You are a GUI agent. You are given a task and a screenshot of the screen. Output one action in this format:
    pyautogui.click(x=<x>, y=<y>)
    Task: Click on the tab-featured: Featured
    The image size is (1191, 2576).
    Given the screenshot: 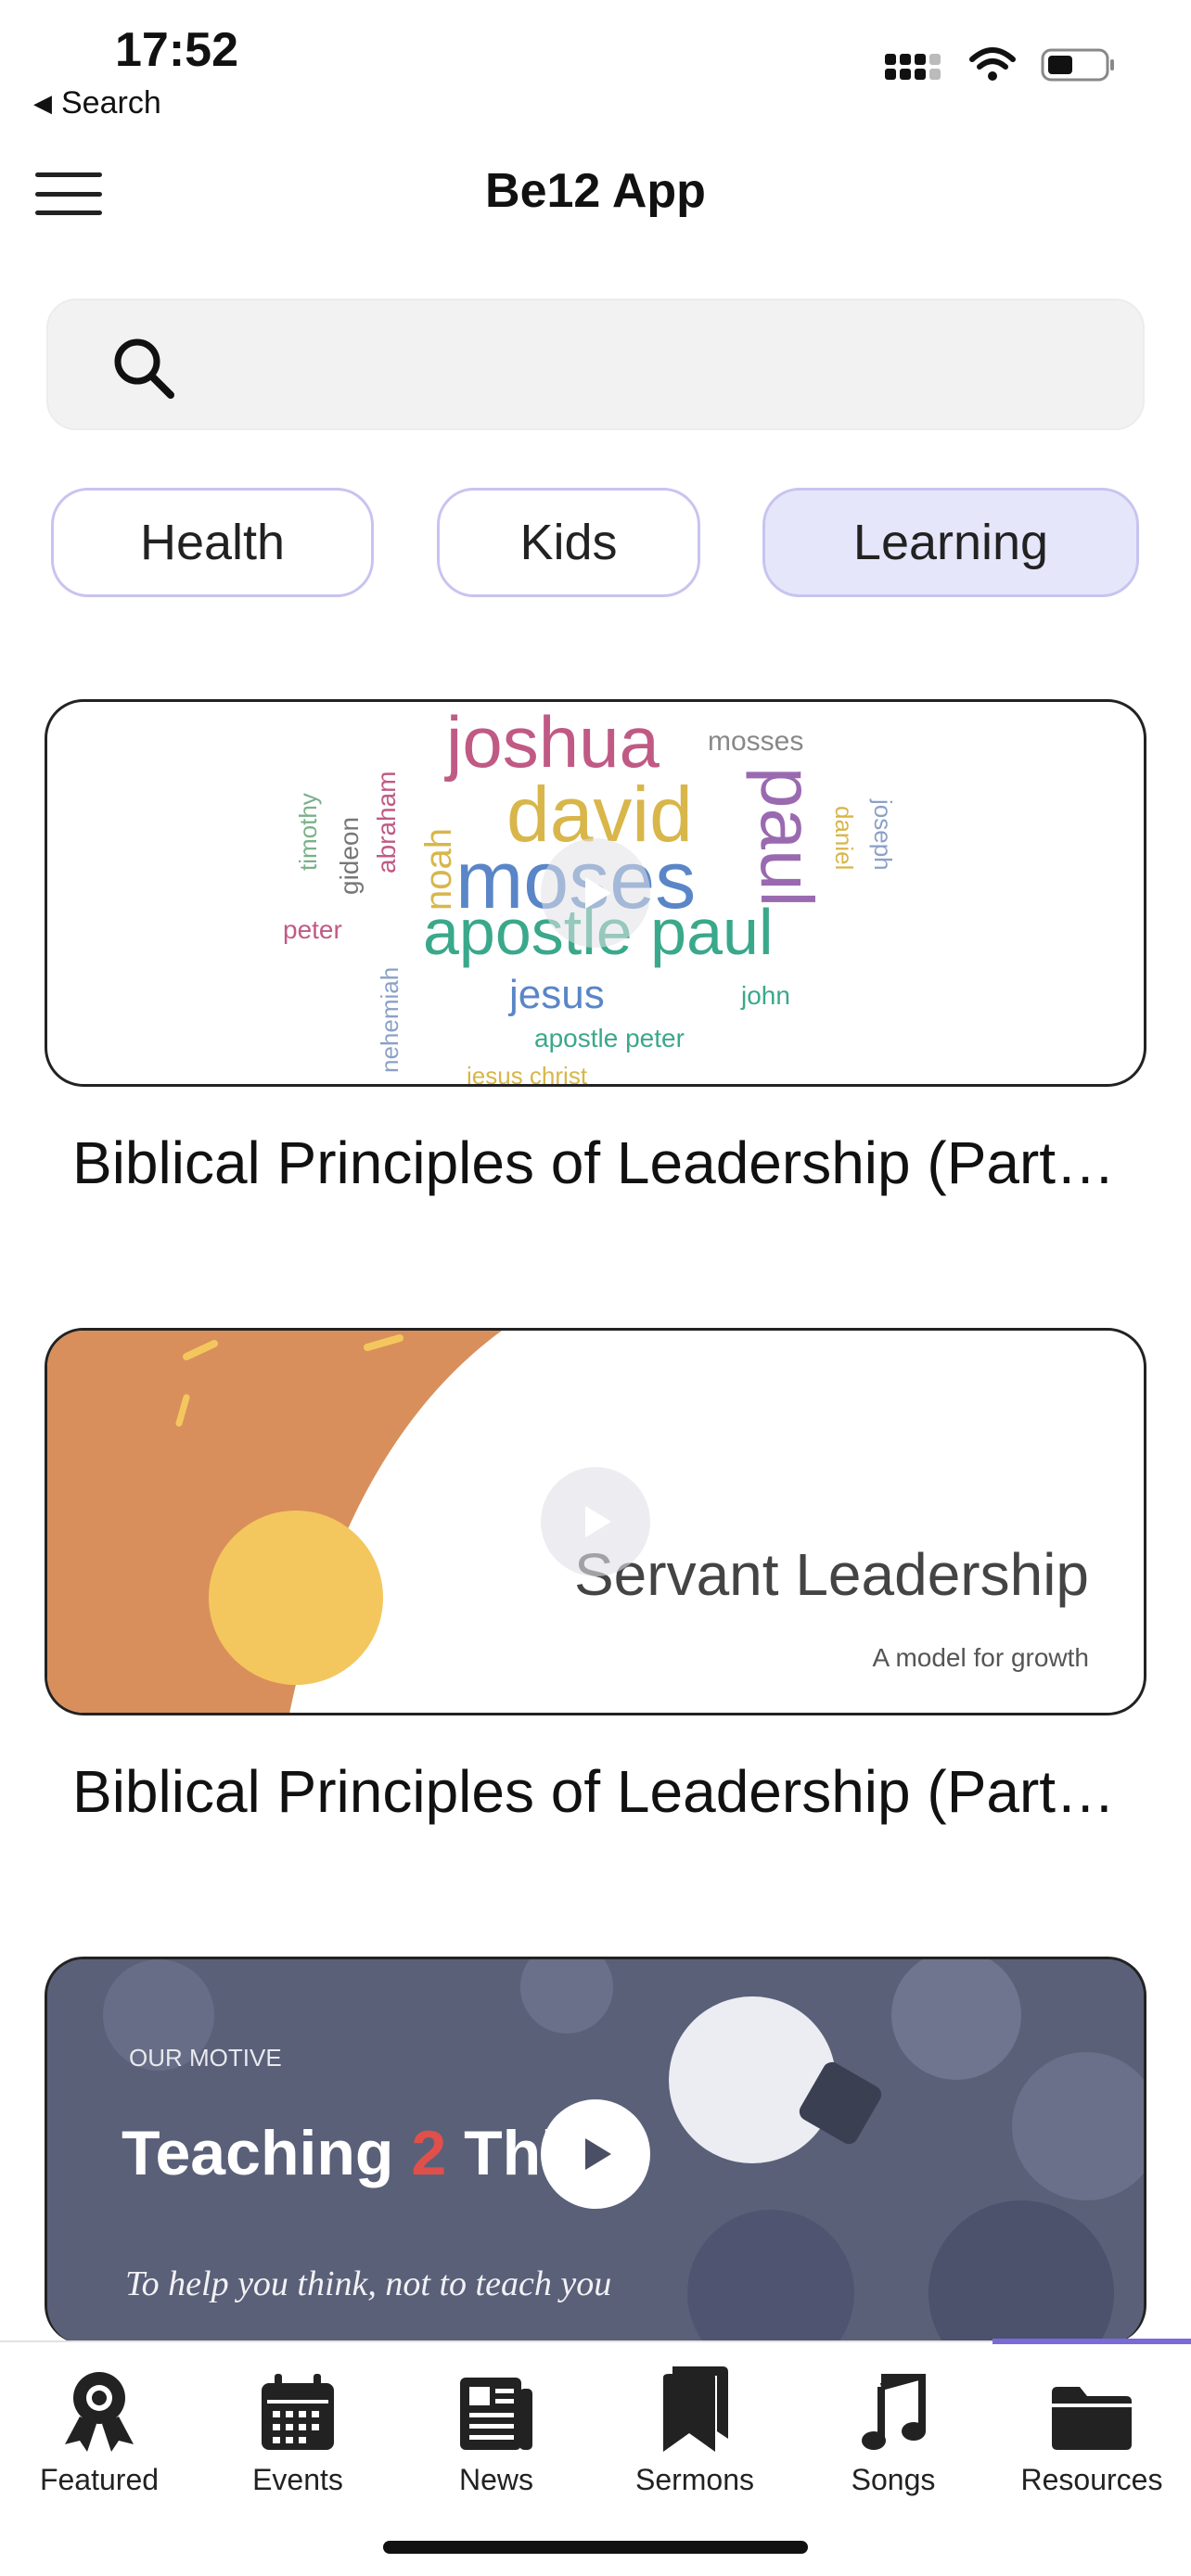 What is the action you would take?
    pyautogui.click(x=99, y=2431)
    